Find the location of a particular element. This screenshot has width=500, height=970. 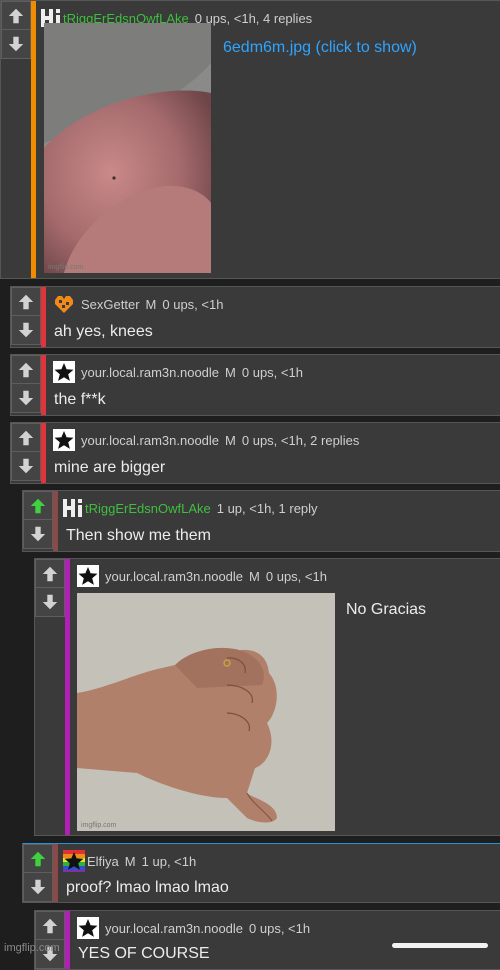

imgflip-watermark: imgflip.com is located at coordinates (32, 948).